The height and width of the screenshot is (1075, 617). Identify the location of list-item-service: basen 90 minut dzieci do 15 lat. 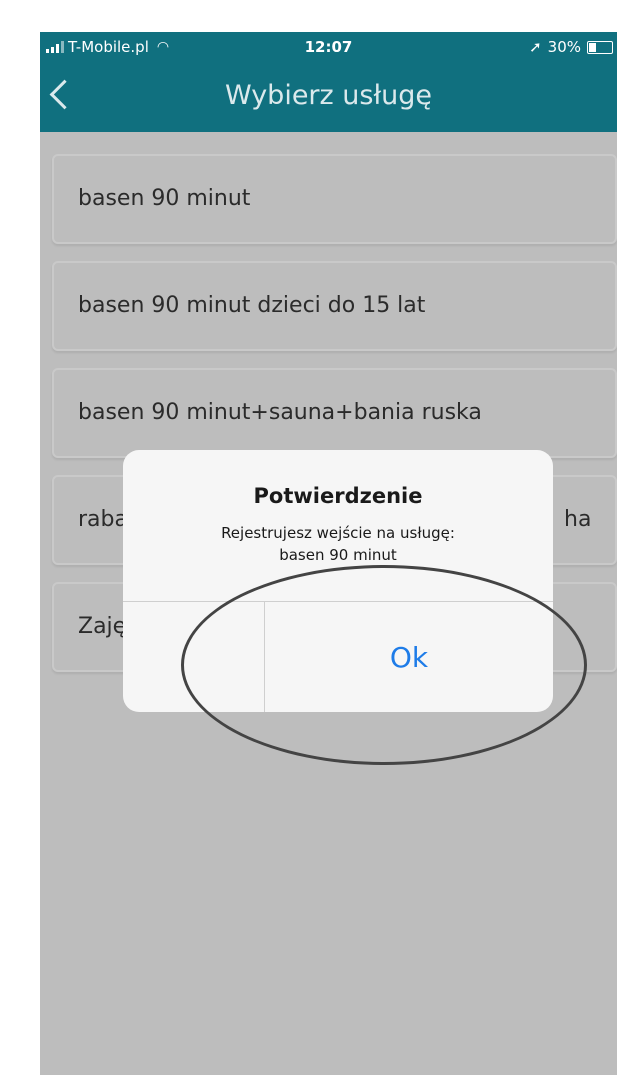
(334, 306).